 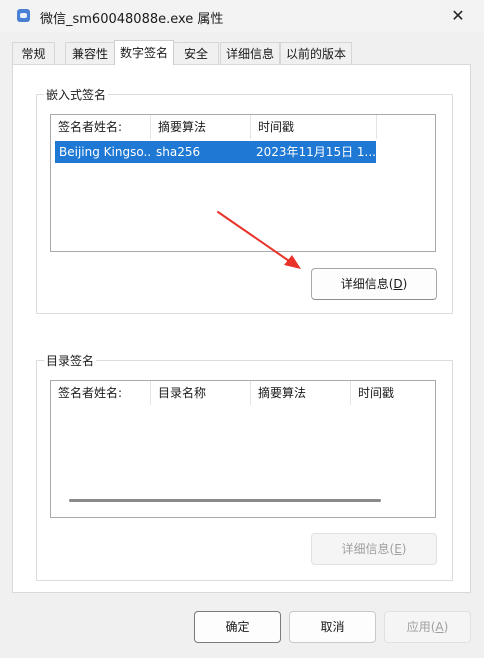 What do you see at coordinates (144, 52) in the screenshot?
I see `tab-digital-signatures: 数字签名` at bounding box center [144, 52].